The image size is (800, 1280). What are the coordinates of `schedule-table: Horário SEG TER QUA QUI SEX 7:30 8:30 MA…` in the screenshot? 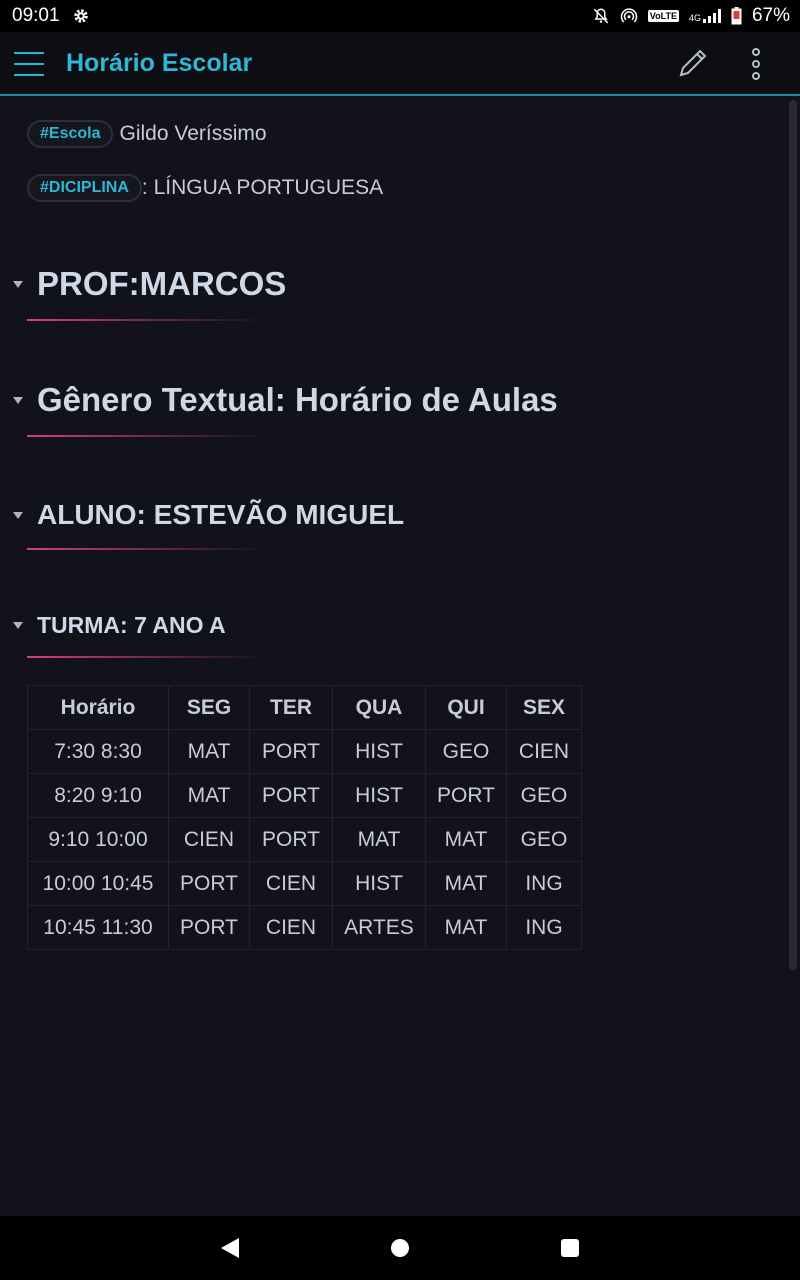 It's located at (304, 817).